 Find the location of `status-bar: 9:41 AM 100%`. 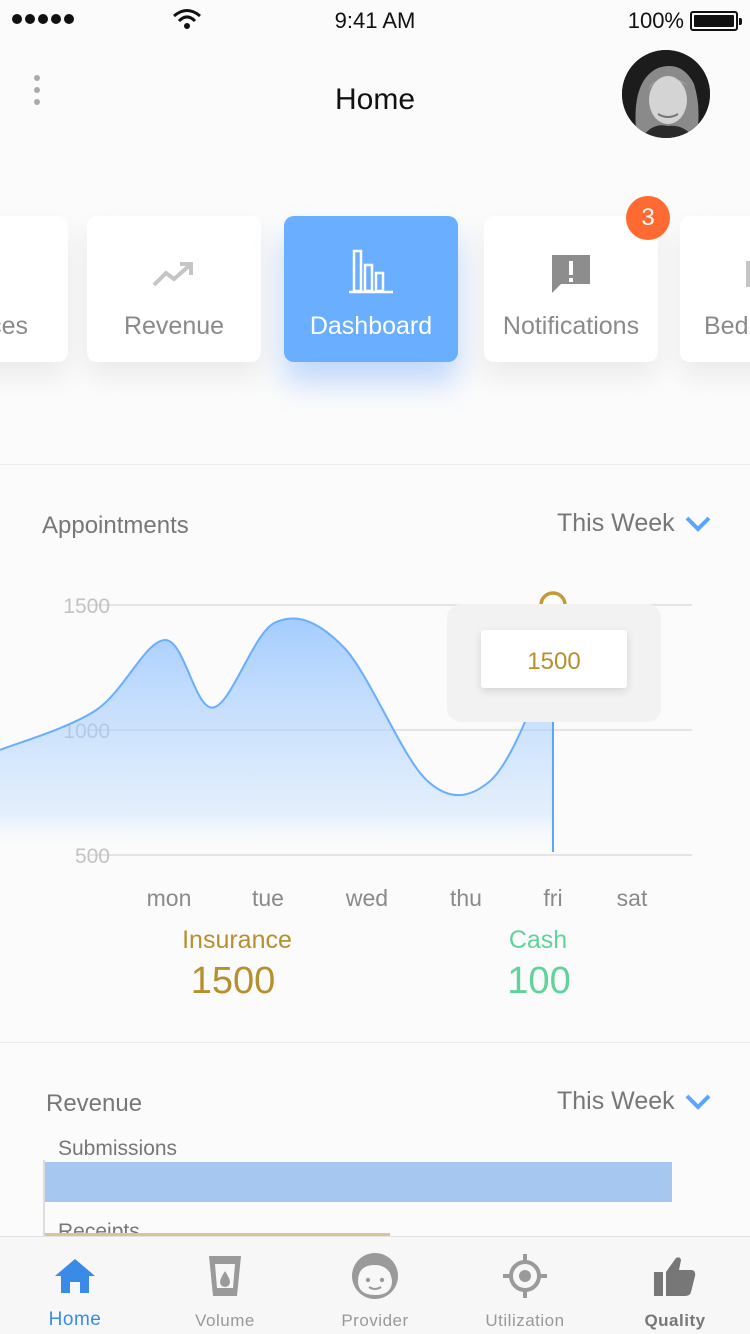

status-bar: 9:41 AM 100% is located at coordinates (375, 20).